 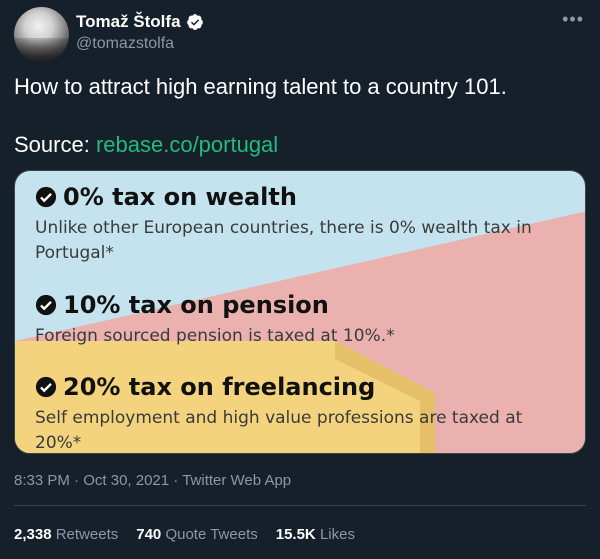 I want to click on source-label: Source:, so click(x=52, y=144).